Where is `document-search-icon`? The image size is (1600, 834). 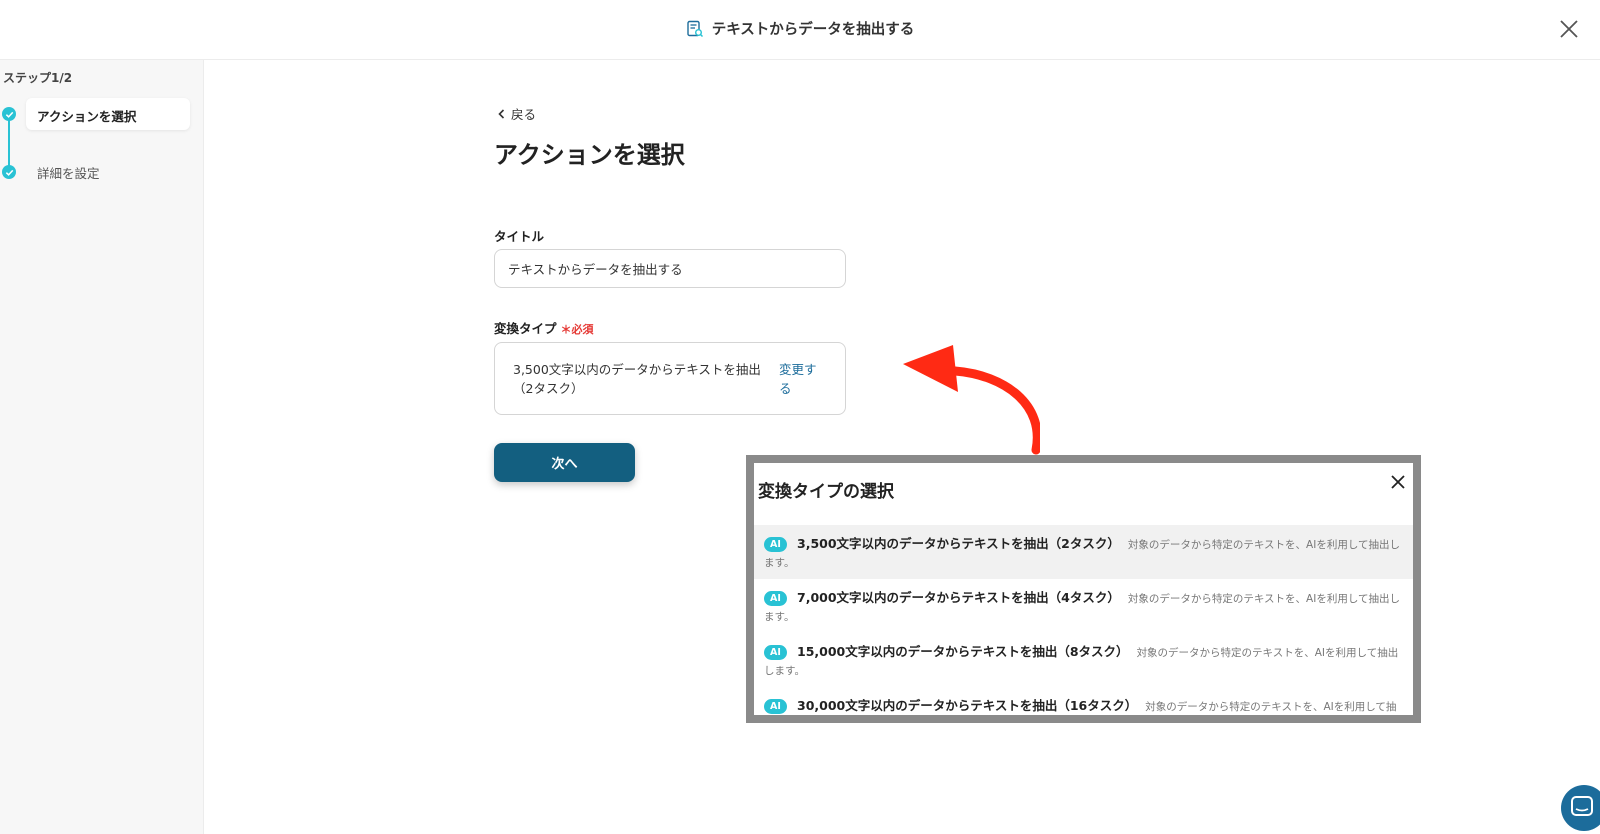 document-search-icon is located at coordinates (695, 31).